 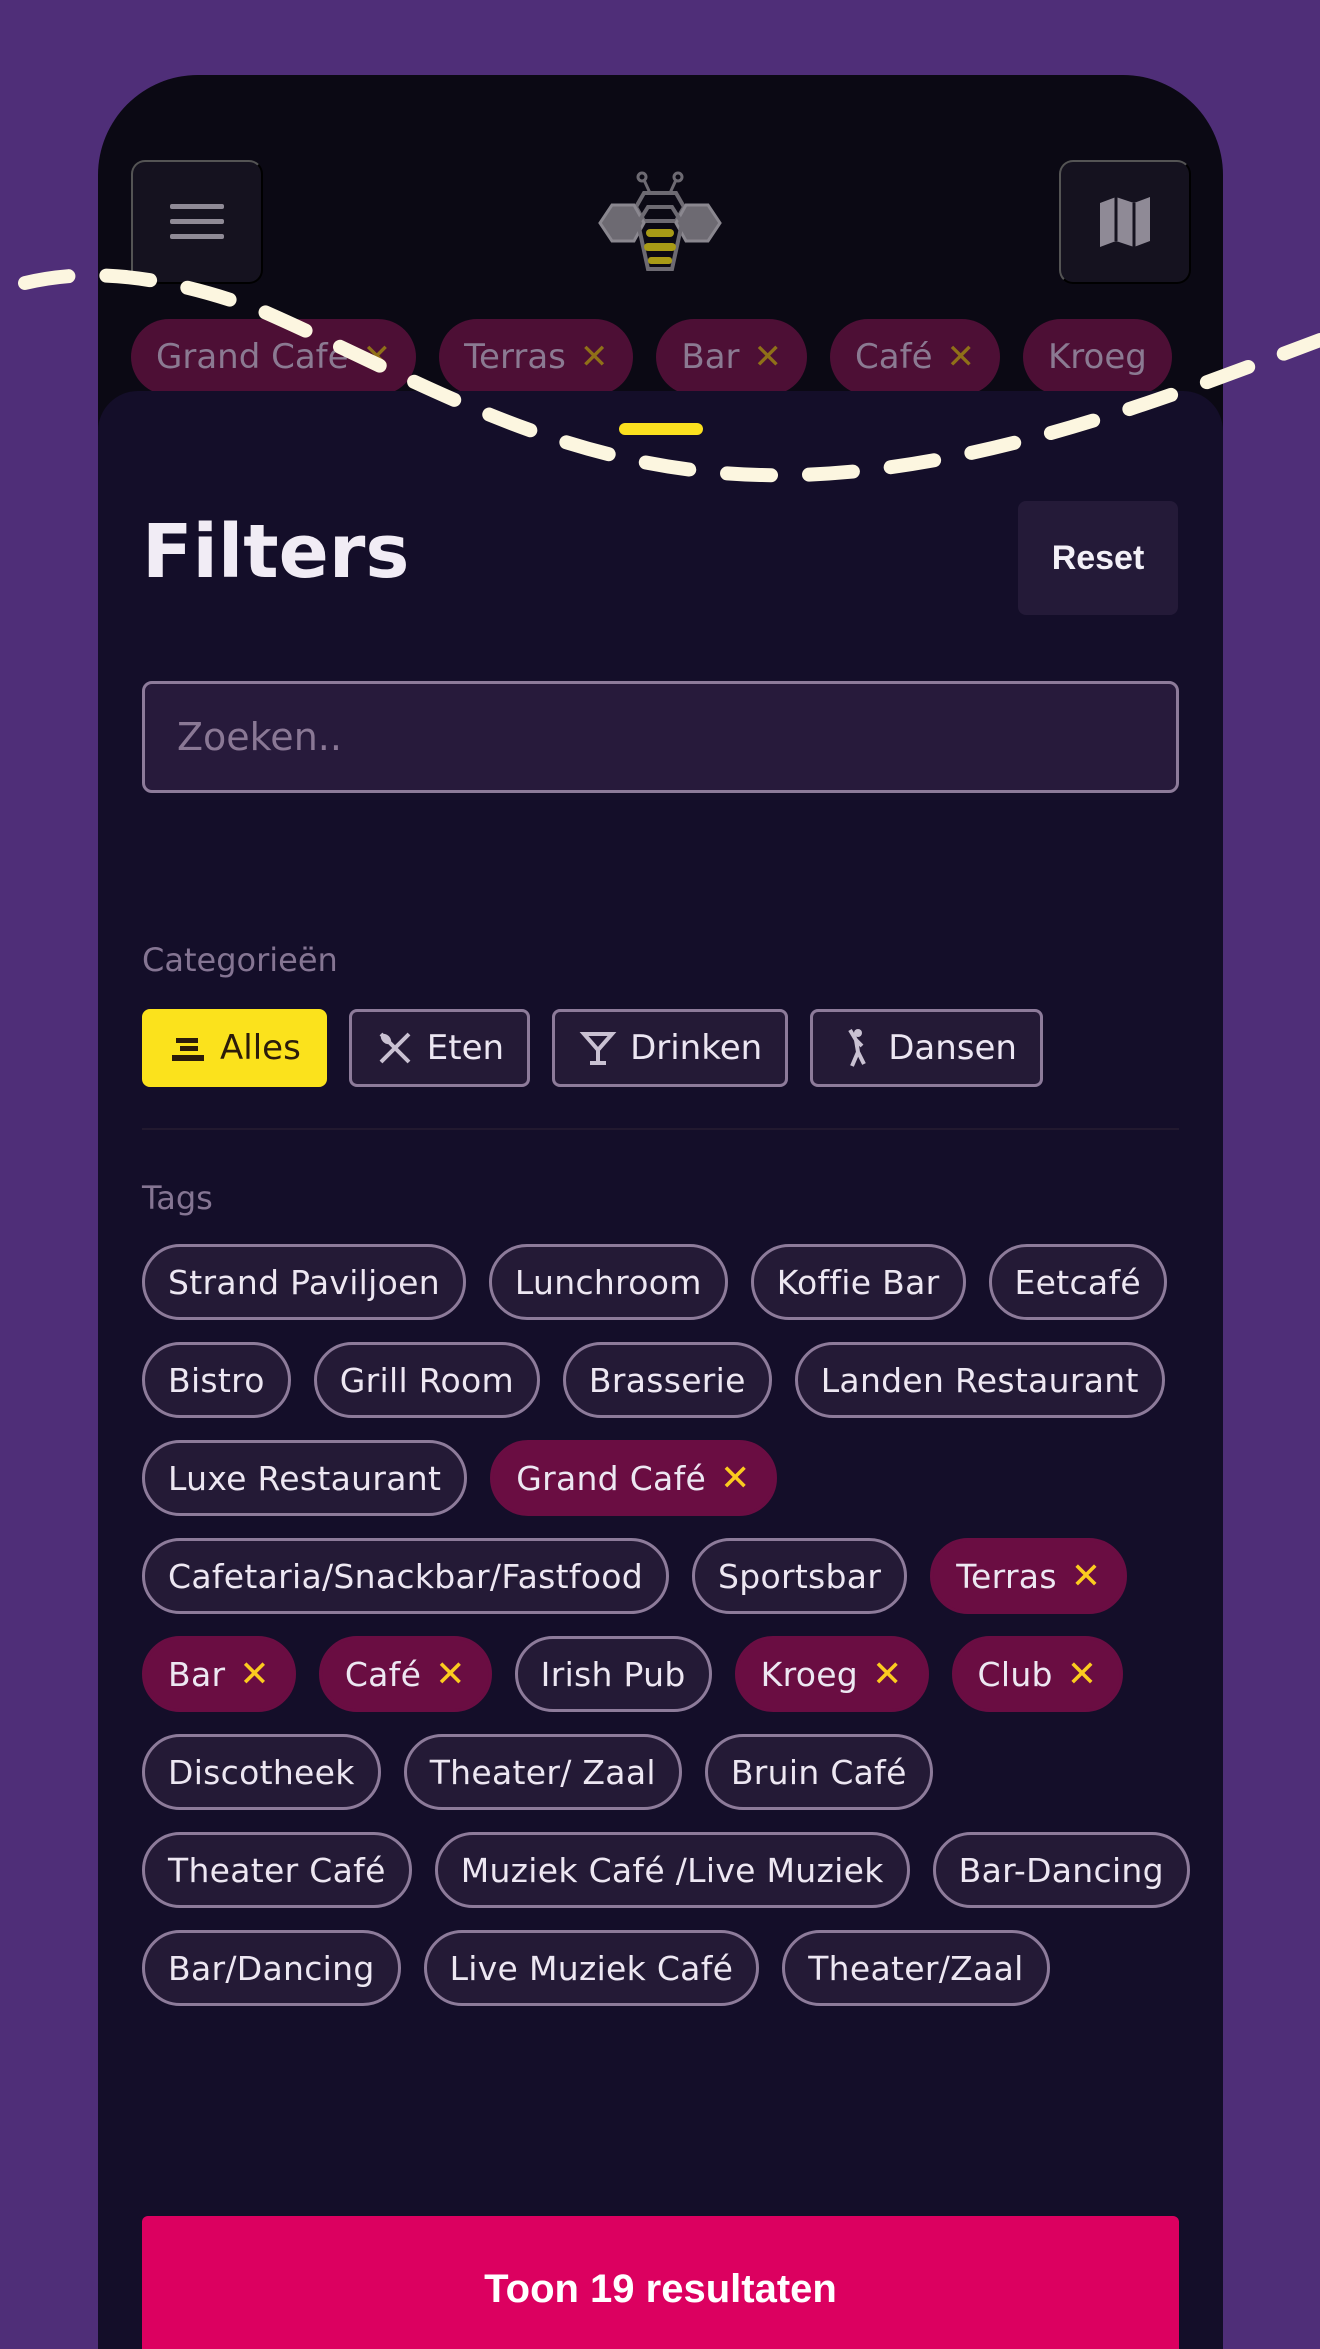 I want to click on tag-label: Irish Pub, so click(x=613, y=1674).